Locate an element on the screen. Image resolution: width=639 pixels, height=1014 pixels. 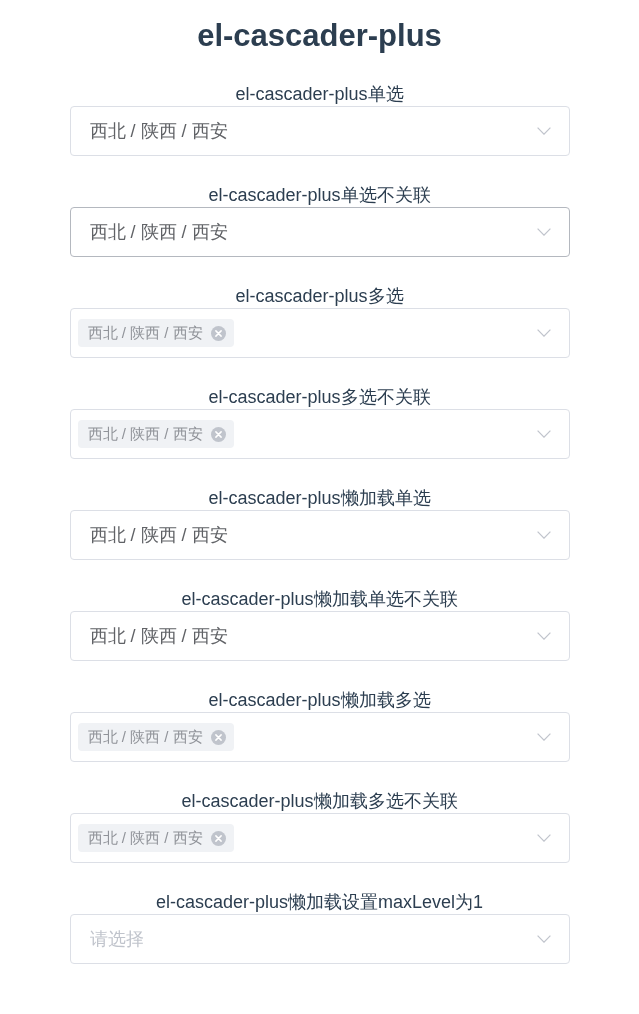
field-label: el-cascader-plus多选 is located at coordinates (319, 296).